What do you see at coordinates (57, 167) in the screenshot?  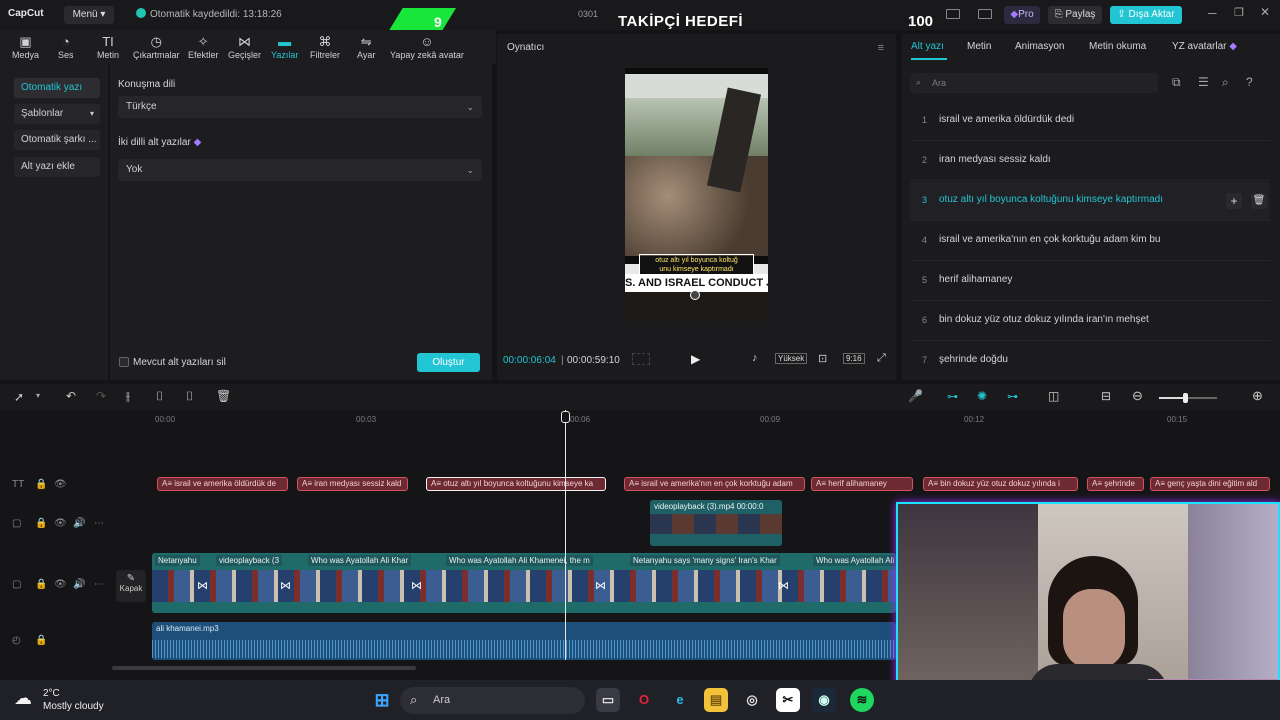 I see `nav-add-caption: Alt yazı ekle` at bounding box center [57, 167].